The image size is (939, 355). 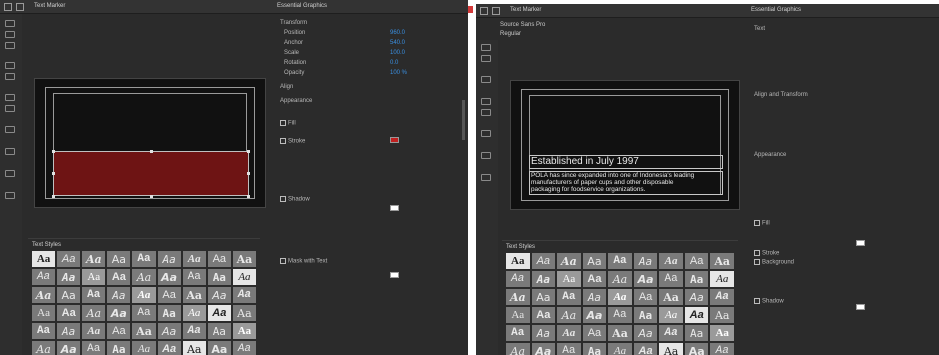 I want to click on text-styles-title: Text Styles, so click(x=520, y=247).